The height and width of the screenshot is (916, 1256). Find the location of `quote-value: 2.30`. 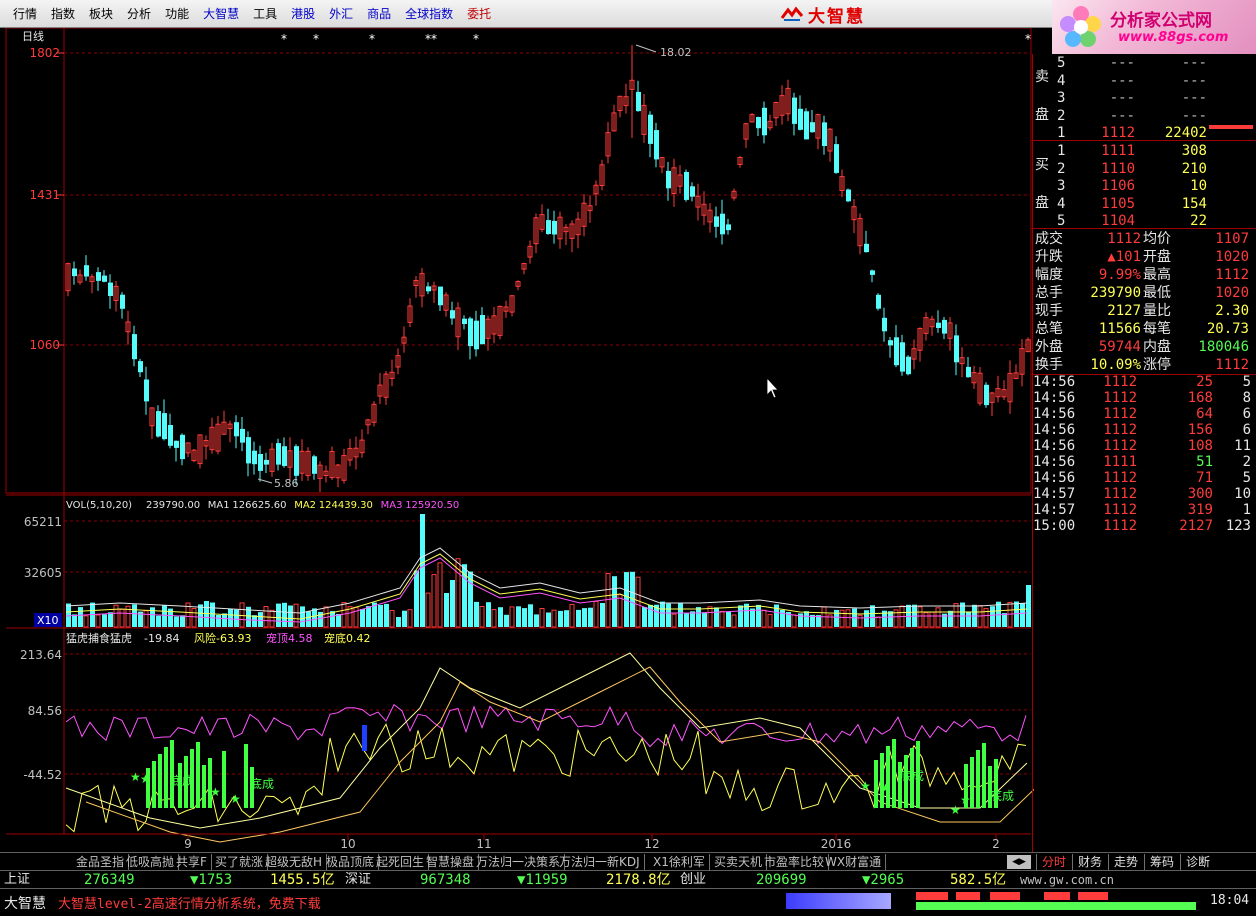

quote-value: 2.30 is located at coordinates (1232, 311).